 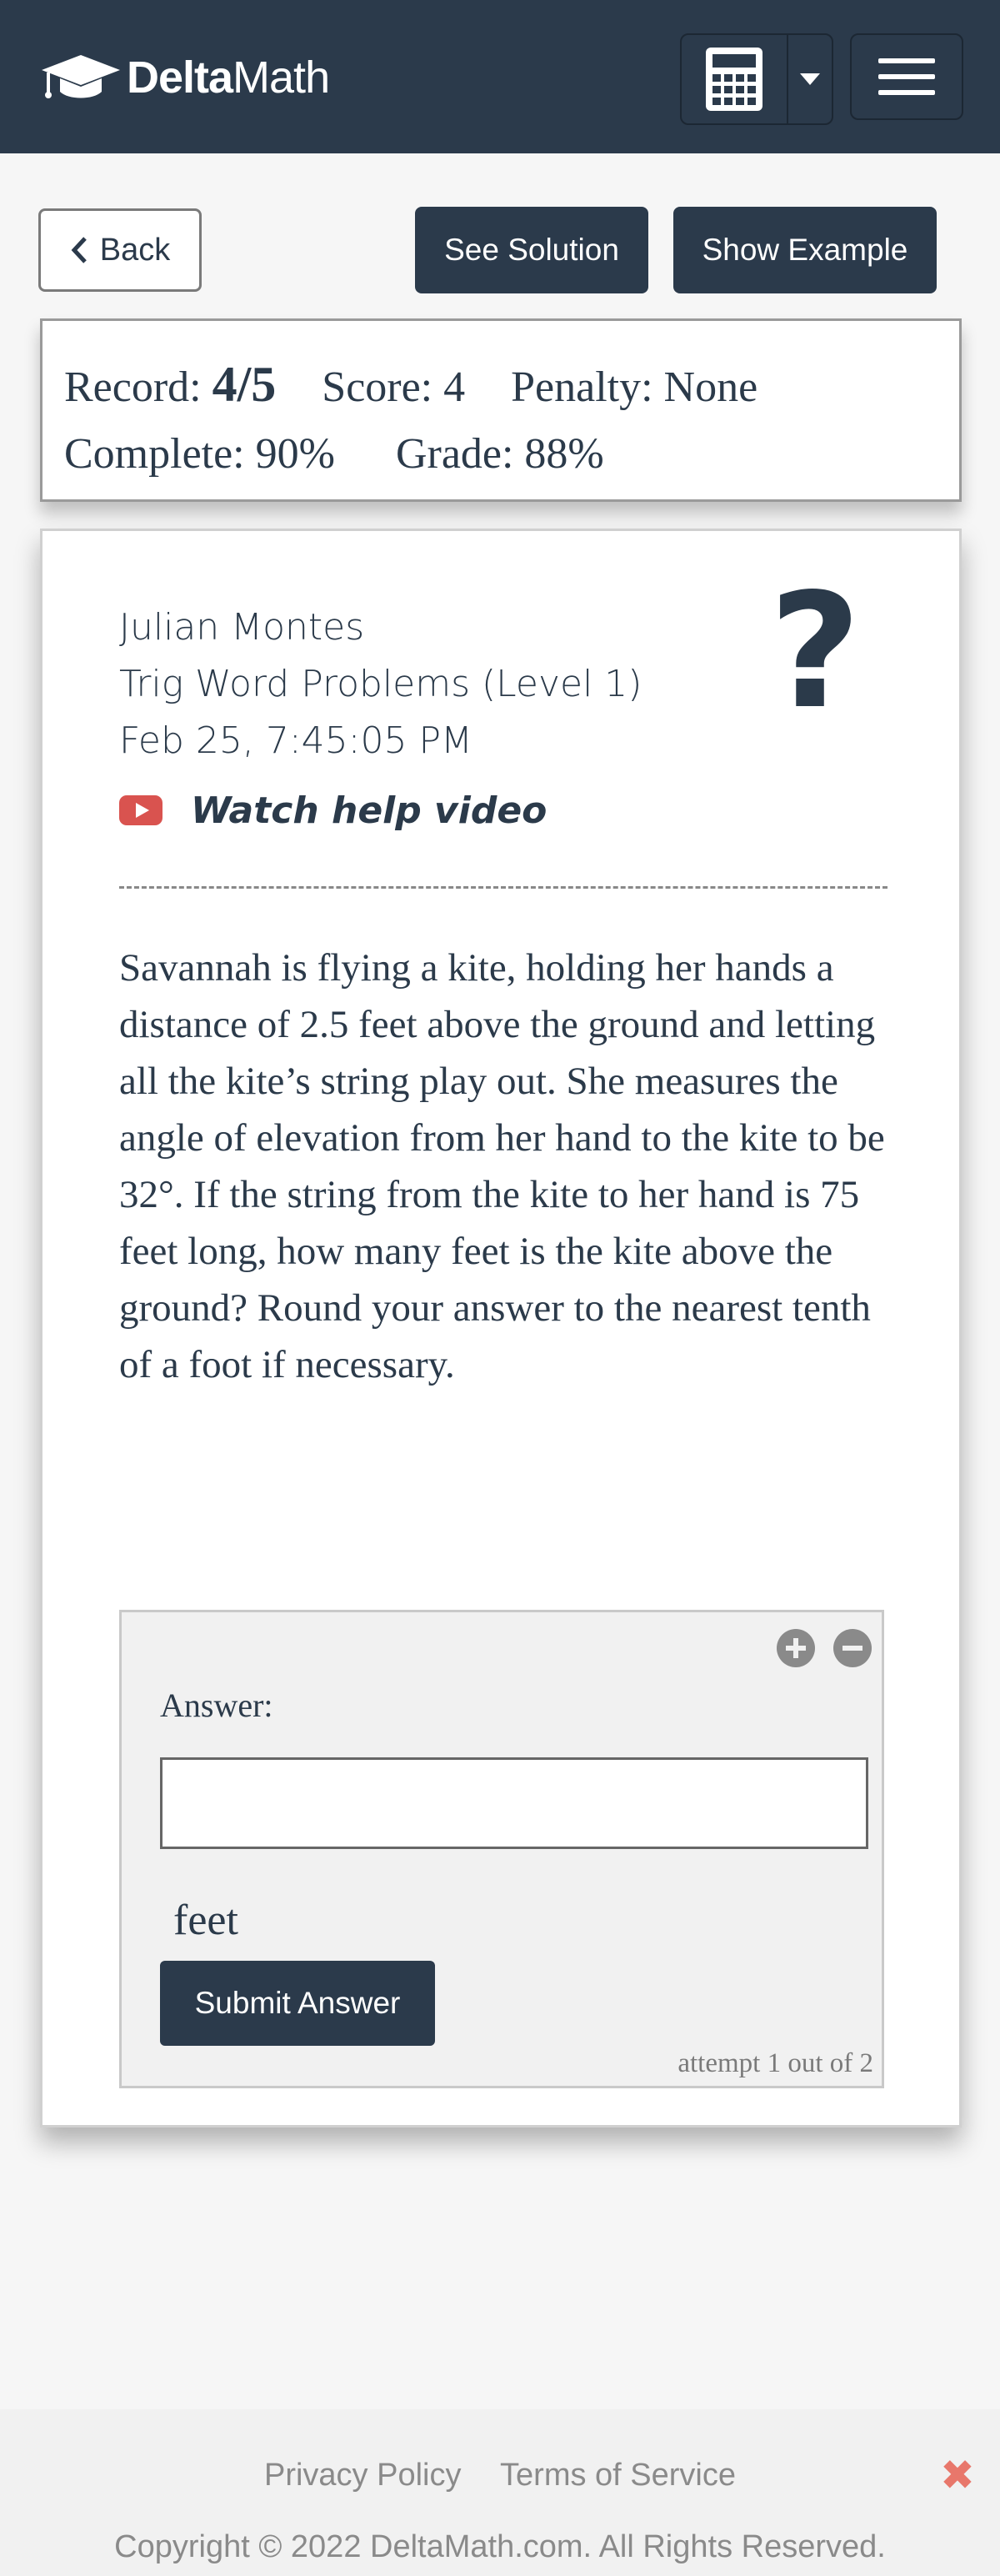 What do you see at coordinates (514, 1803) in the screenshot?
I see `answer-input` at bounding box center [514, 1803].